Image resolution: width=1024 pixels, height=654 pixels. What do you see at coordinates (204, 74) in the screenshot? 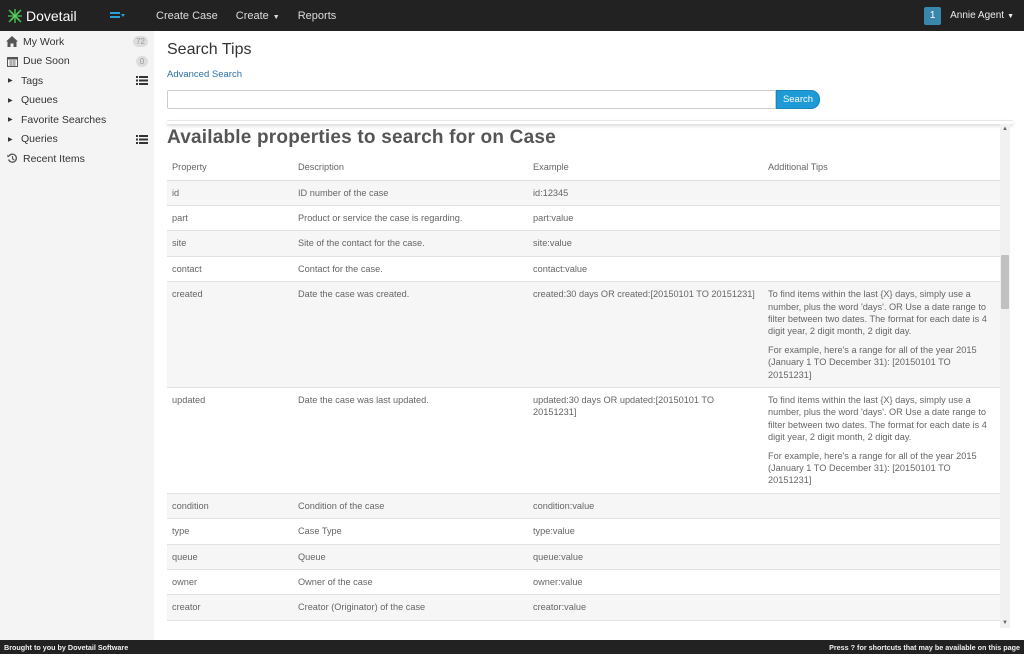
I see `advanced-search-link: Advanced Search` at bounding box center [204, 74].